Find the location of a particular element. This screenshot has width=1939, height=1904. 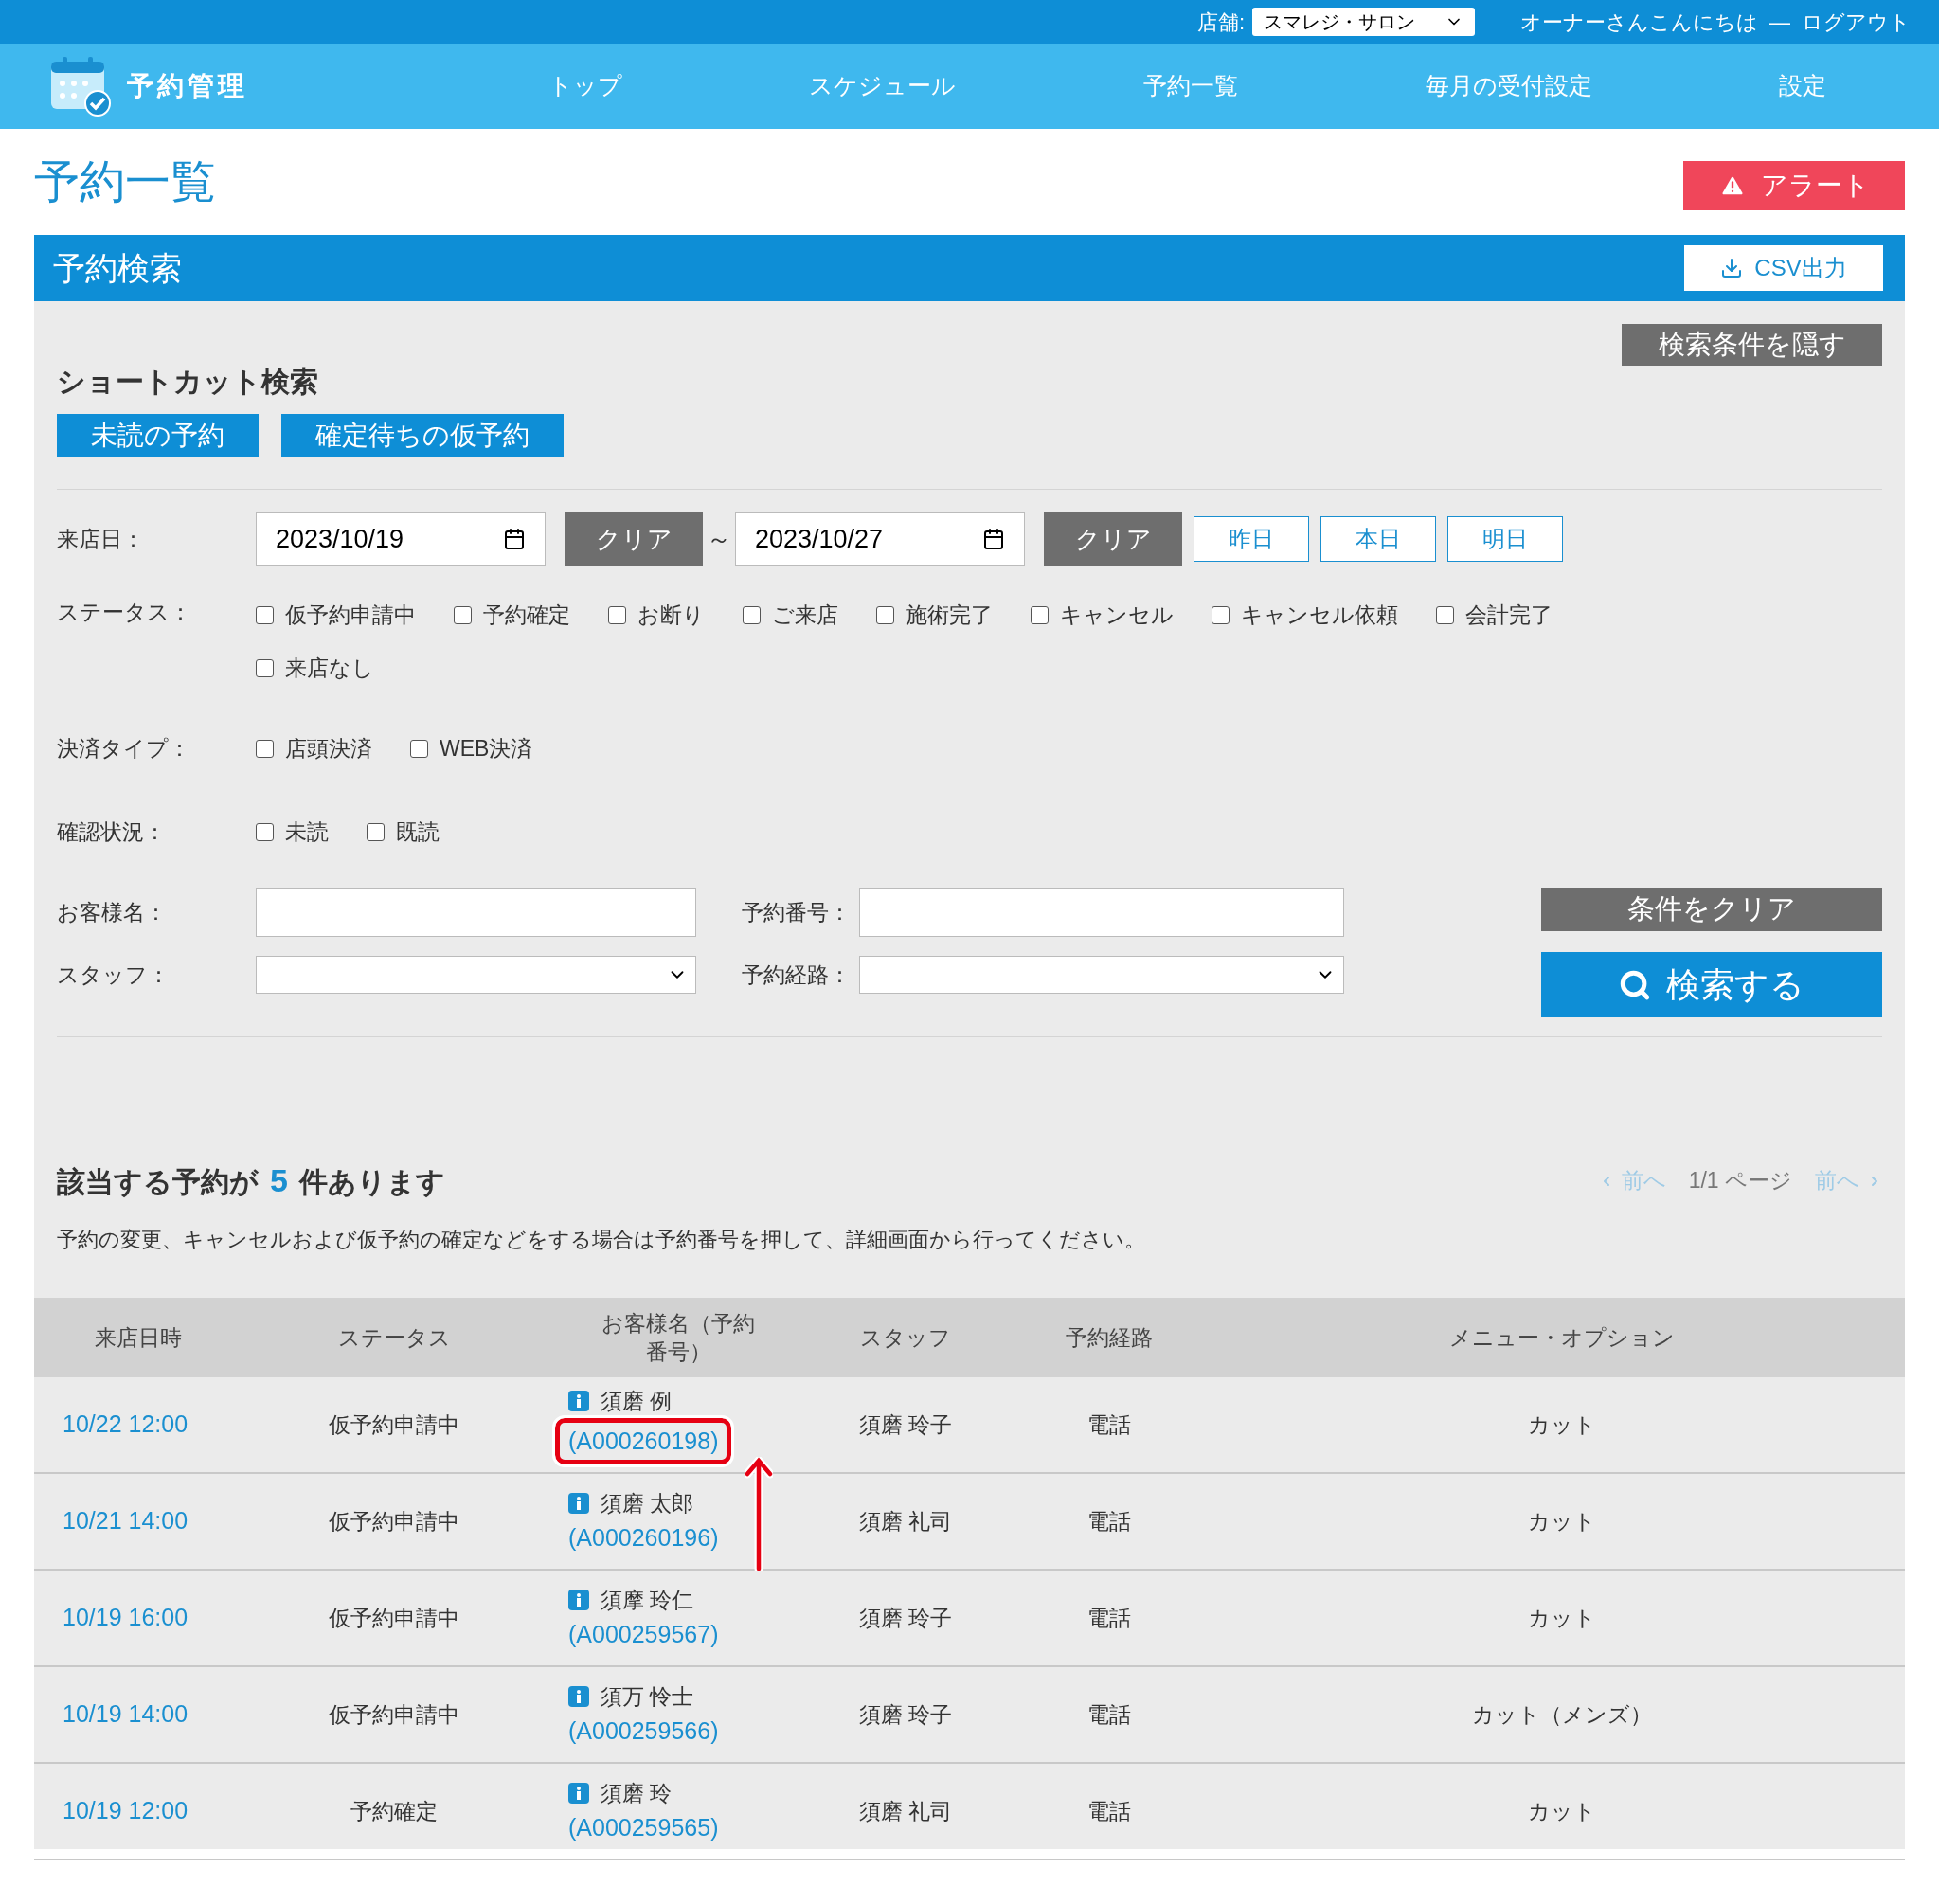

checkbox-label: お断り is located at coordinates (671, 615).